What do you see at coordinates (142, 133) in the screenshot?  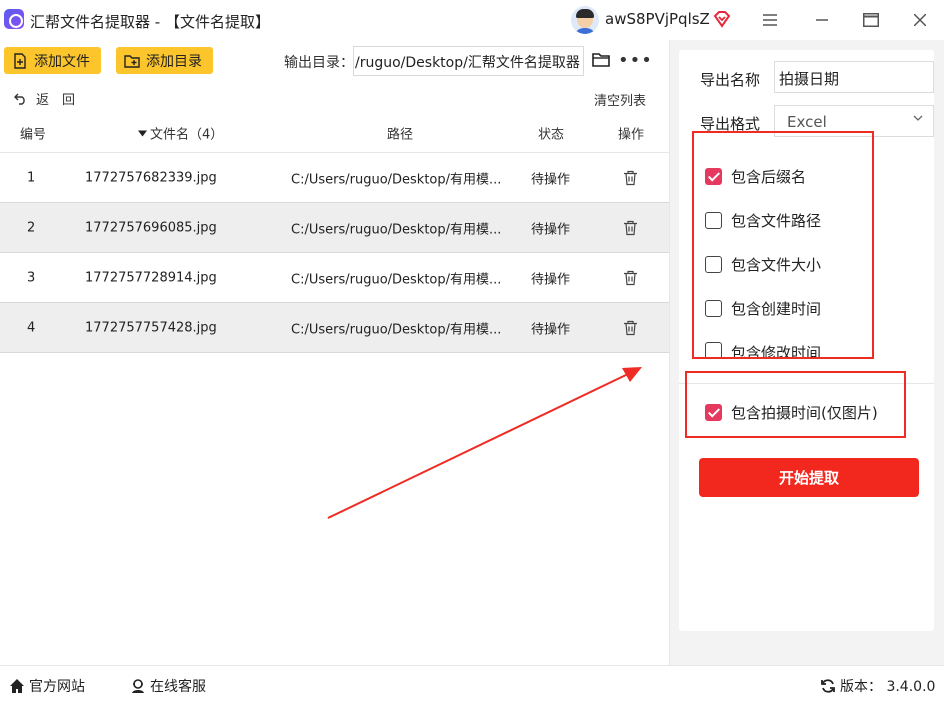 I see `sort-down-icon` at bounding box center [142, 133].